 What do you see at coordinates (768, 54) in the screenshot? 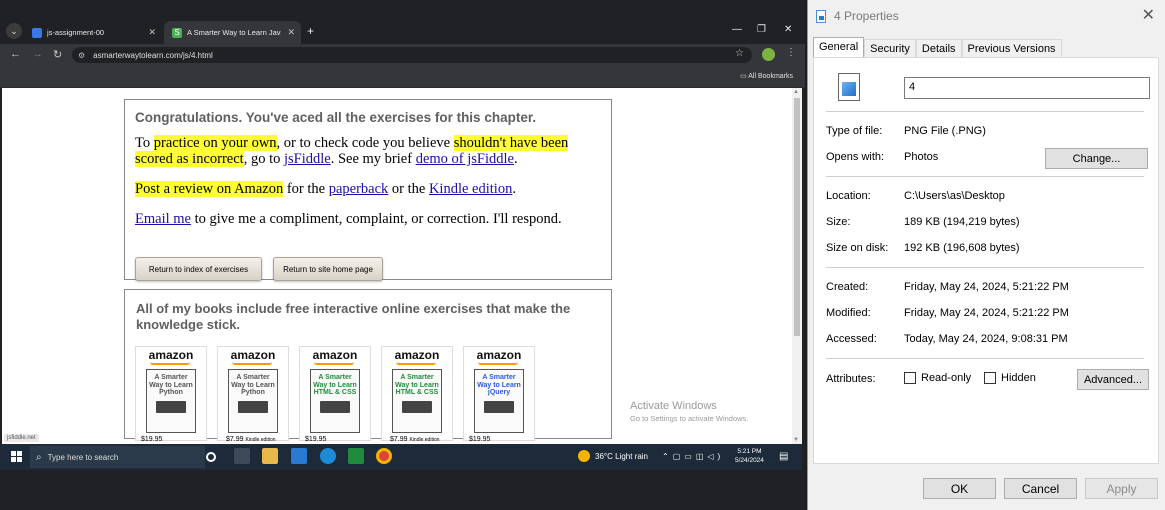
I see `profile-avatar-icon` at bounding box center [768, 54].